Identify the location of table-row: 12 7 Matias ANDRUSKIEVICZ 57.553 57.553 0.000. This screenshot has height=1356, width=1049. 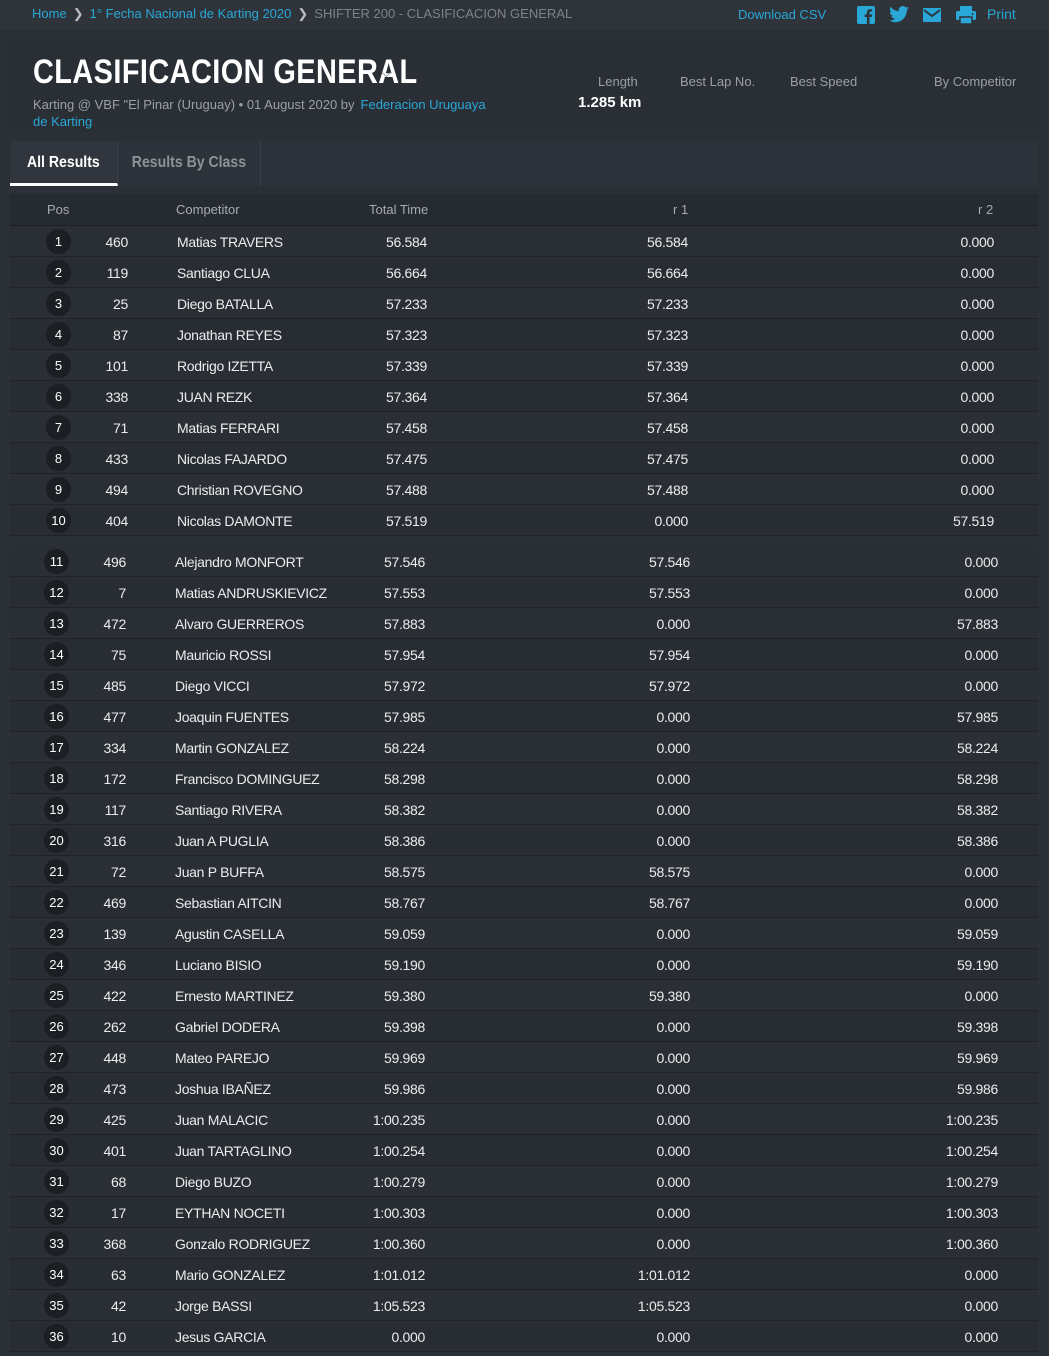
(524, 592).